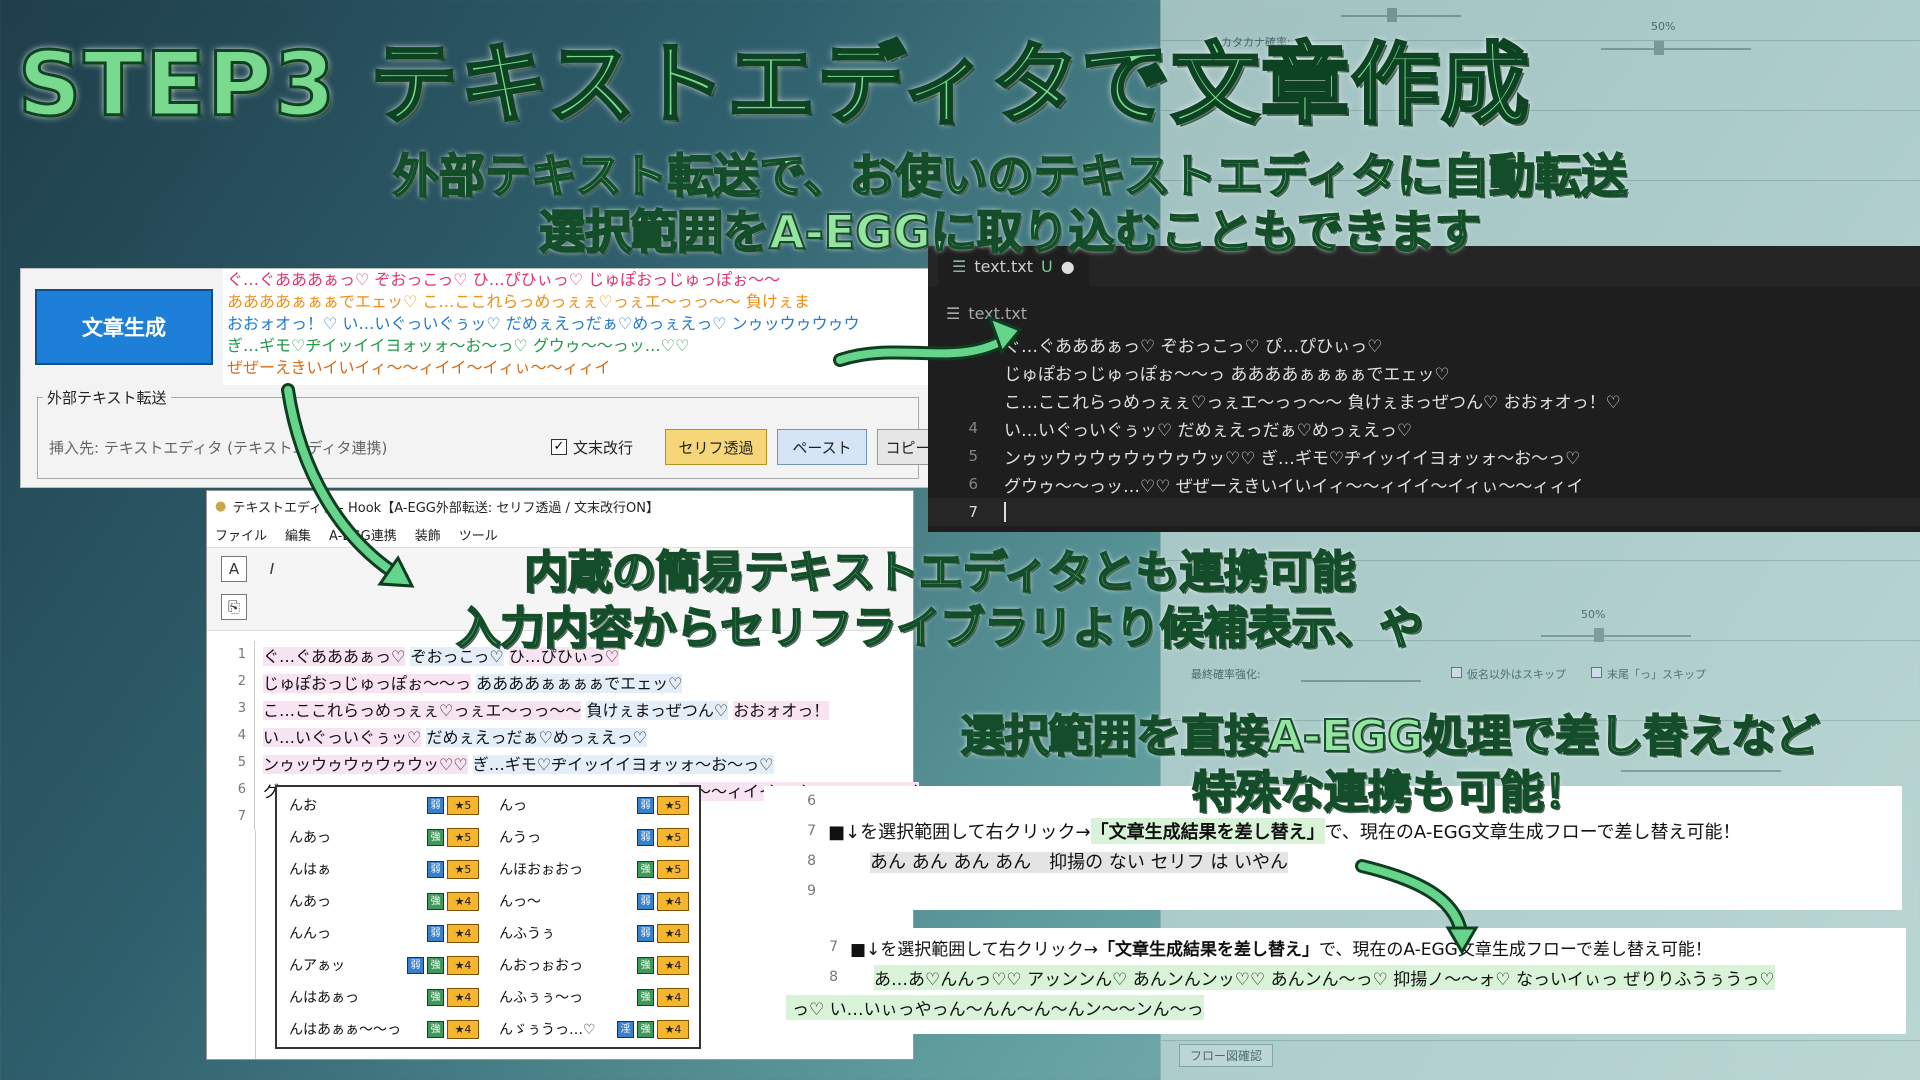  What do you see at coordinates (513, 805) in the screenshot?
I see `suggestion-item: んっ` at bounding box center [513, 805].